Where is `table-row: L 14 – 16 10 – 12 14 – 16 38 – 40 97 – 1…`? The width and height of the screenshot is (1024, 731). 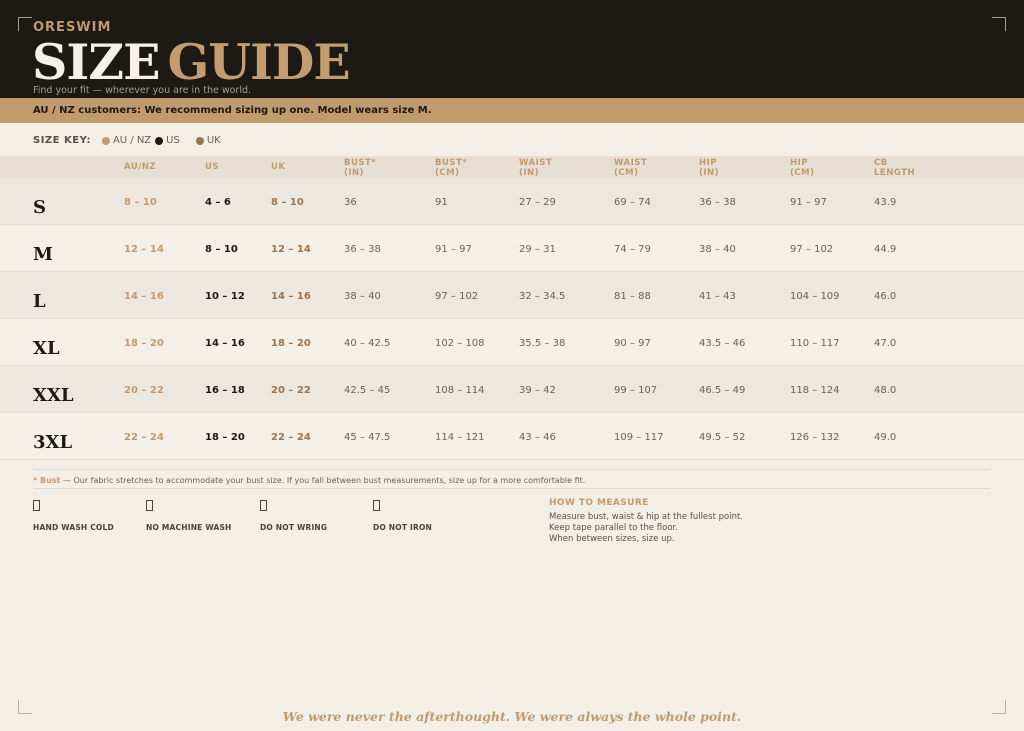 table-row: L 14 – 16 10 – 12 14 – 16 38 – 40 97 – 1… is located at coordinates (512, 295).